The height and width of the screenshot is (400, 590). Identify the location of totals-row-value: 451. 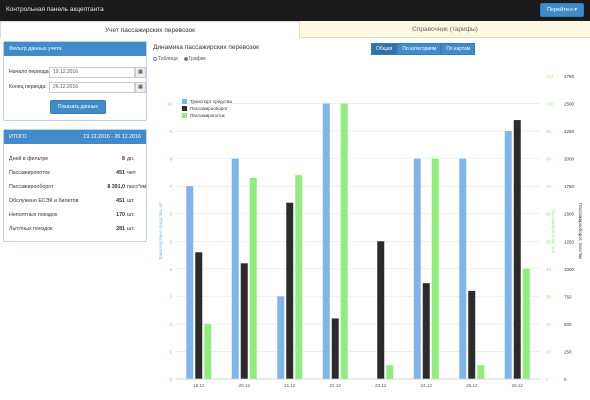
(120, 201).